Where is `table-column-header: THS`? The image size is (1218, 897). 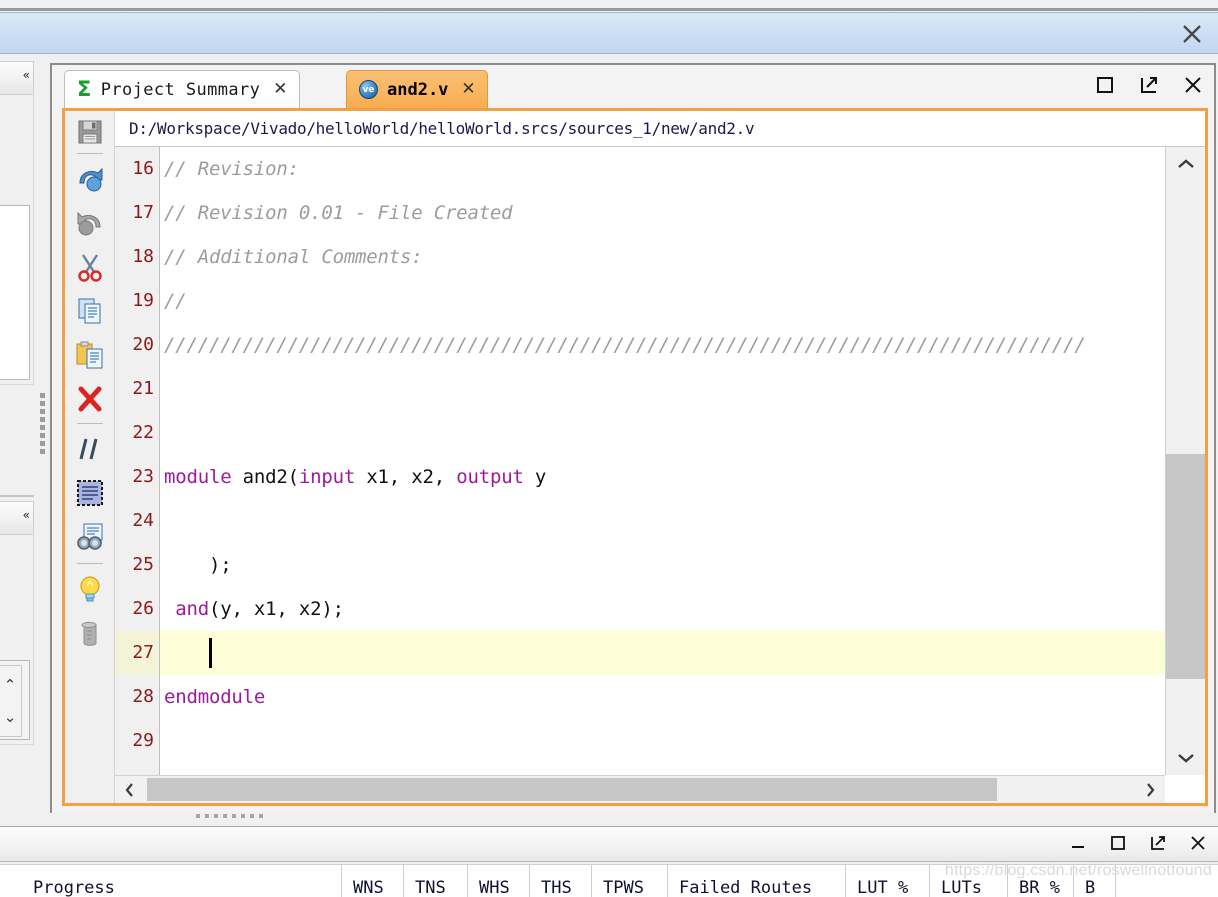
table-column-header: THS is located at coordinates (561, 881).